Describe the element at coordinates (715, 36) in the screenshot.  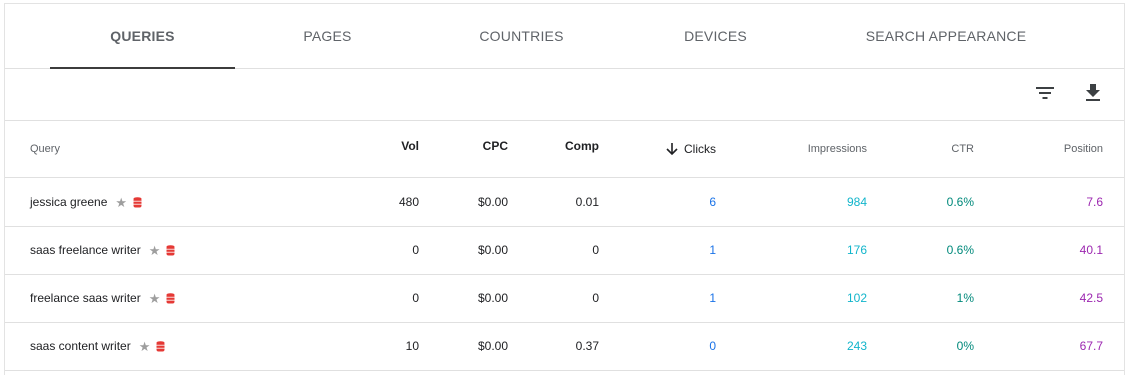
I see `tab-devices: DEVICES` at that location.